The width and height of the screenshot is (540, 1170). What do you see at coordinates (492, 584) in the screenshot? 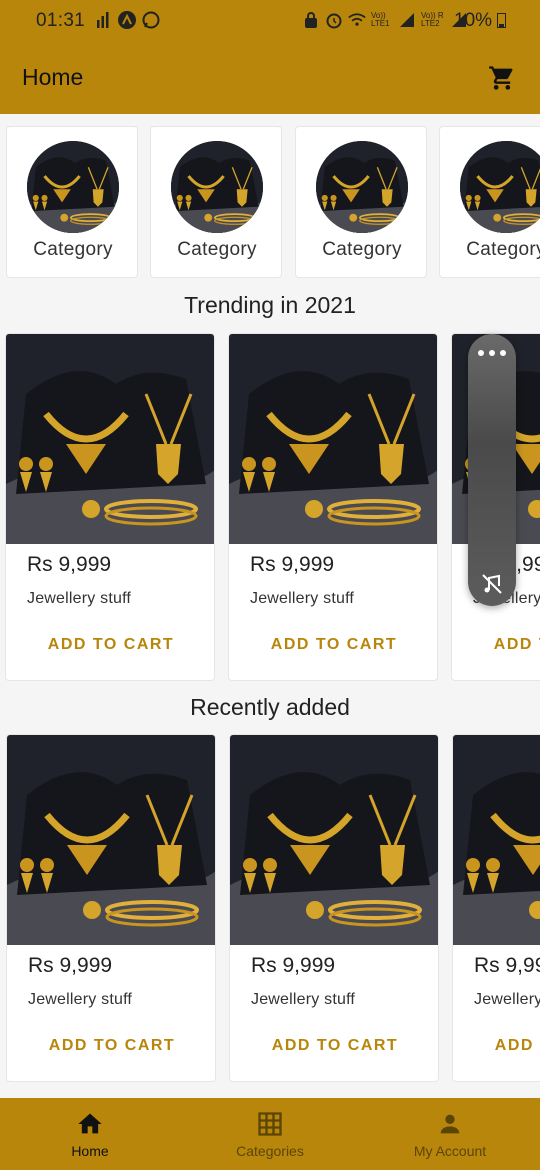
I see `mute-icon` at bounding box center [492, 584].